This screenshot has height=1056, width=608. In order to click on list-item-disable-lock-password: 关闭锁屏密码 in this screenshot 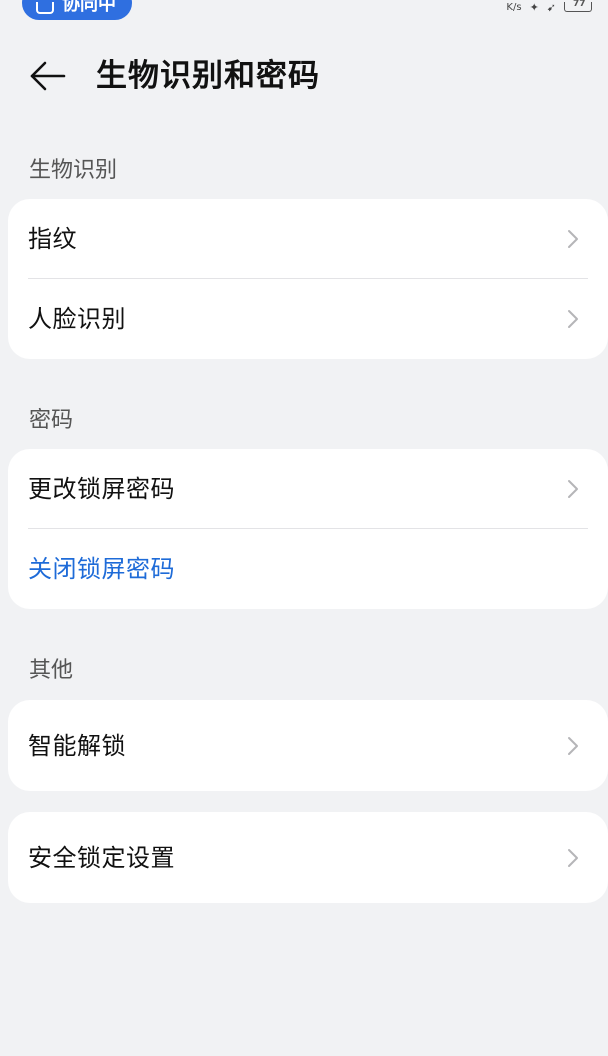, I will do `click(308, 569)`.